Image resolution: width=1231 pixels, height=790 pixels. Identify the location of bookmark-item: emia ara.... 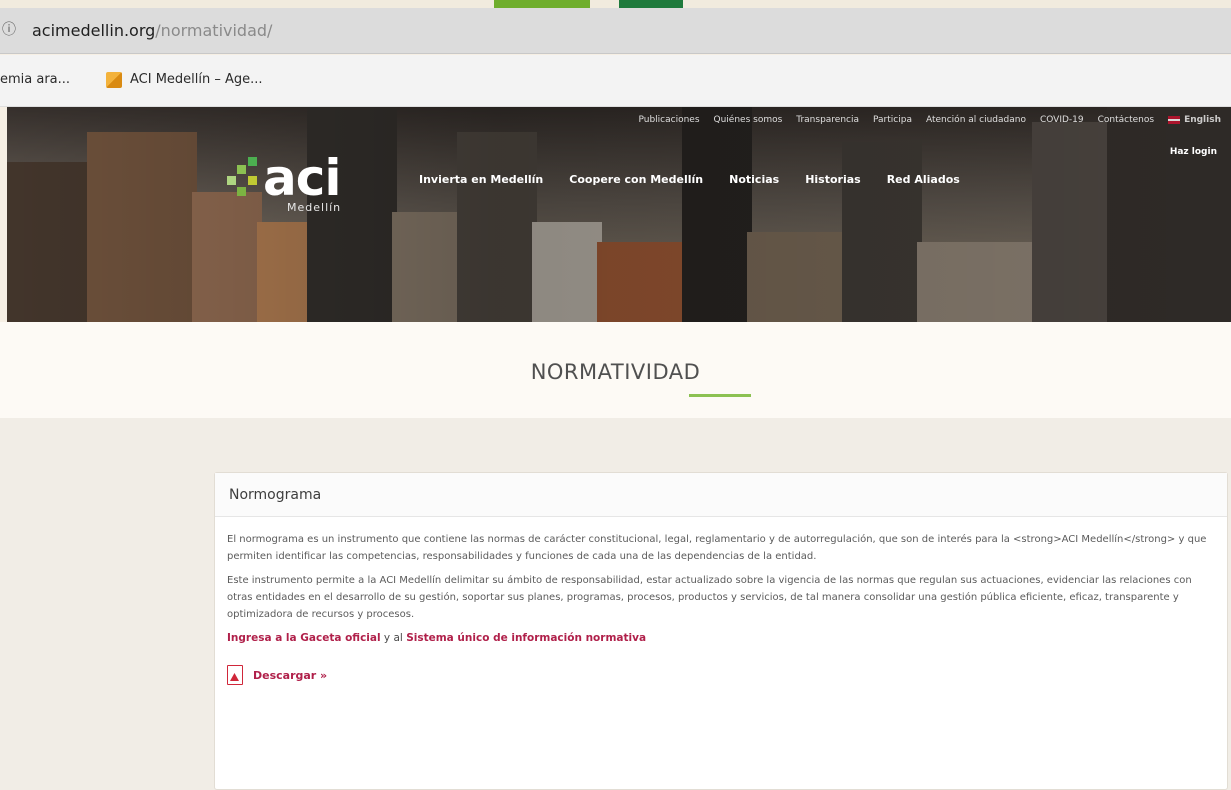
(35, 80).